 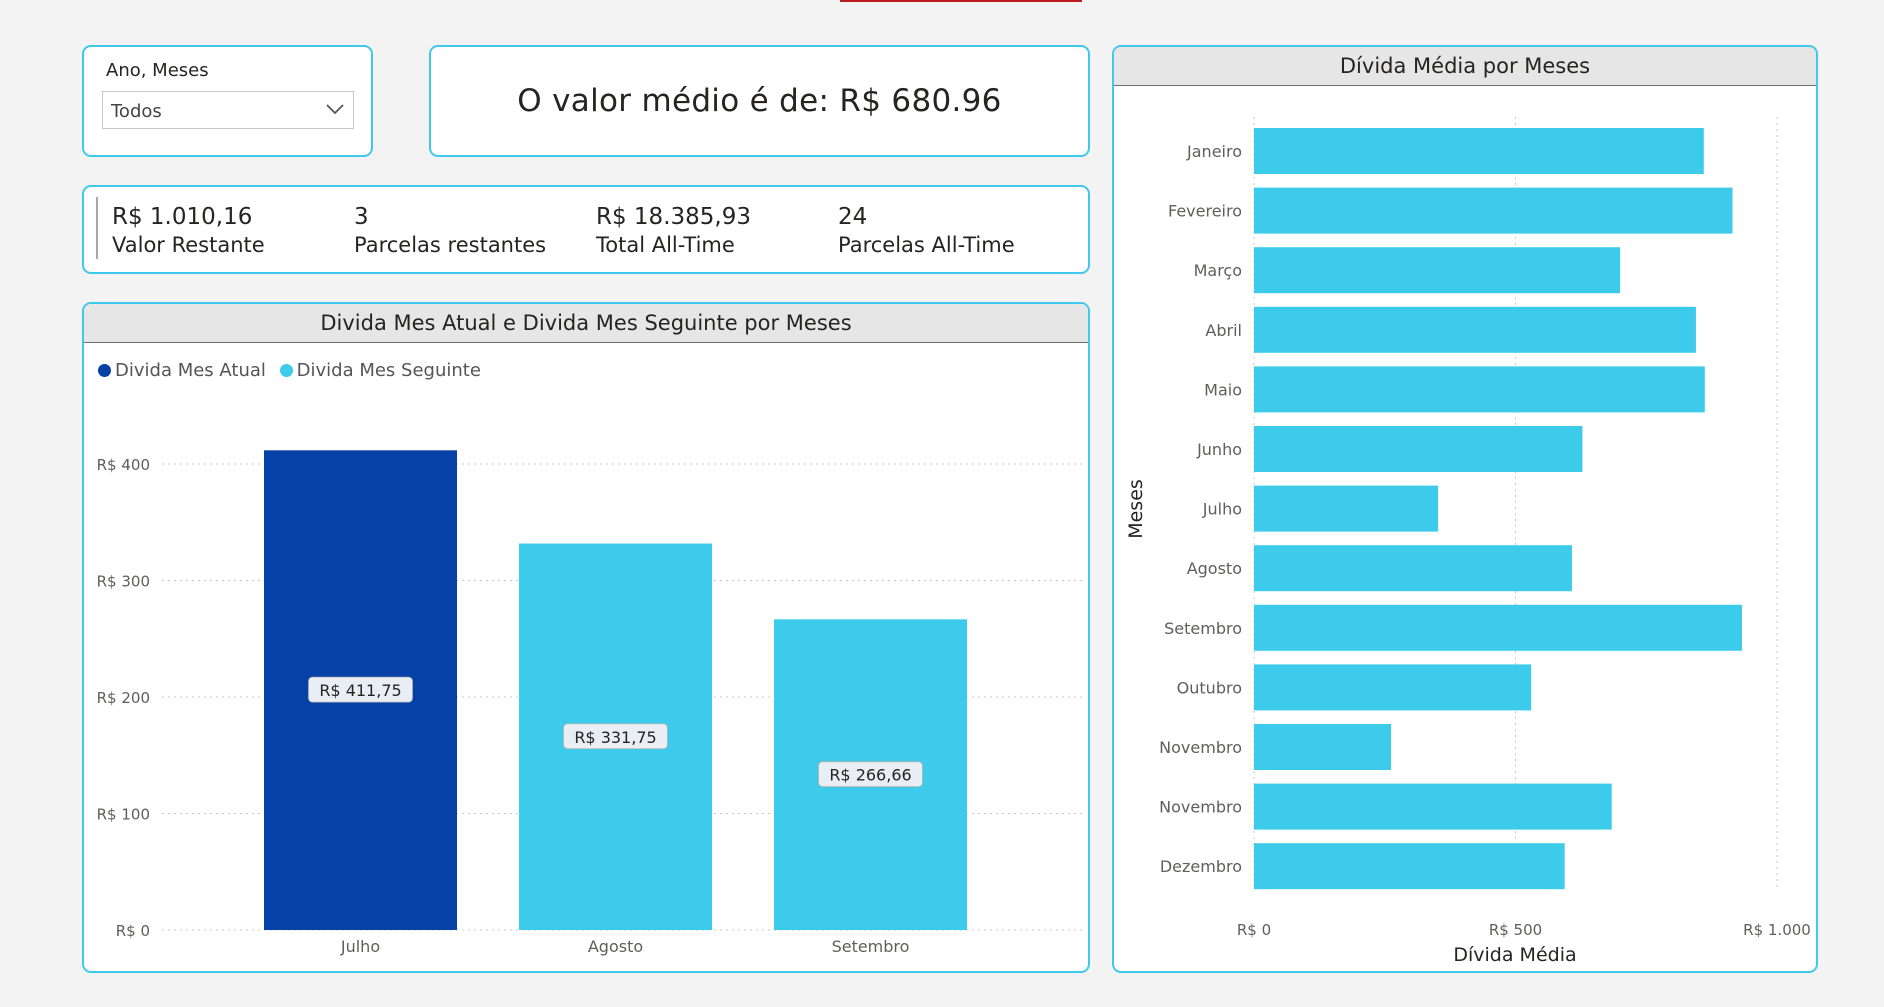 I want to click on summary-item: 3 Parcelas restantes, so click(x=450, y=231).